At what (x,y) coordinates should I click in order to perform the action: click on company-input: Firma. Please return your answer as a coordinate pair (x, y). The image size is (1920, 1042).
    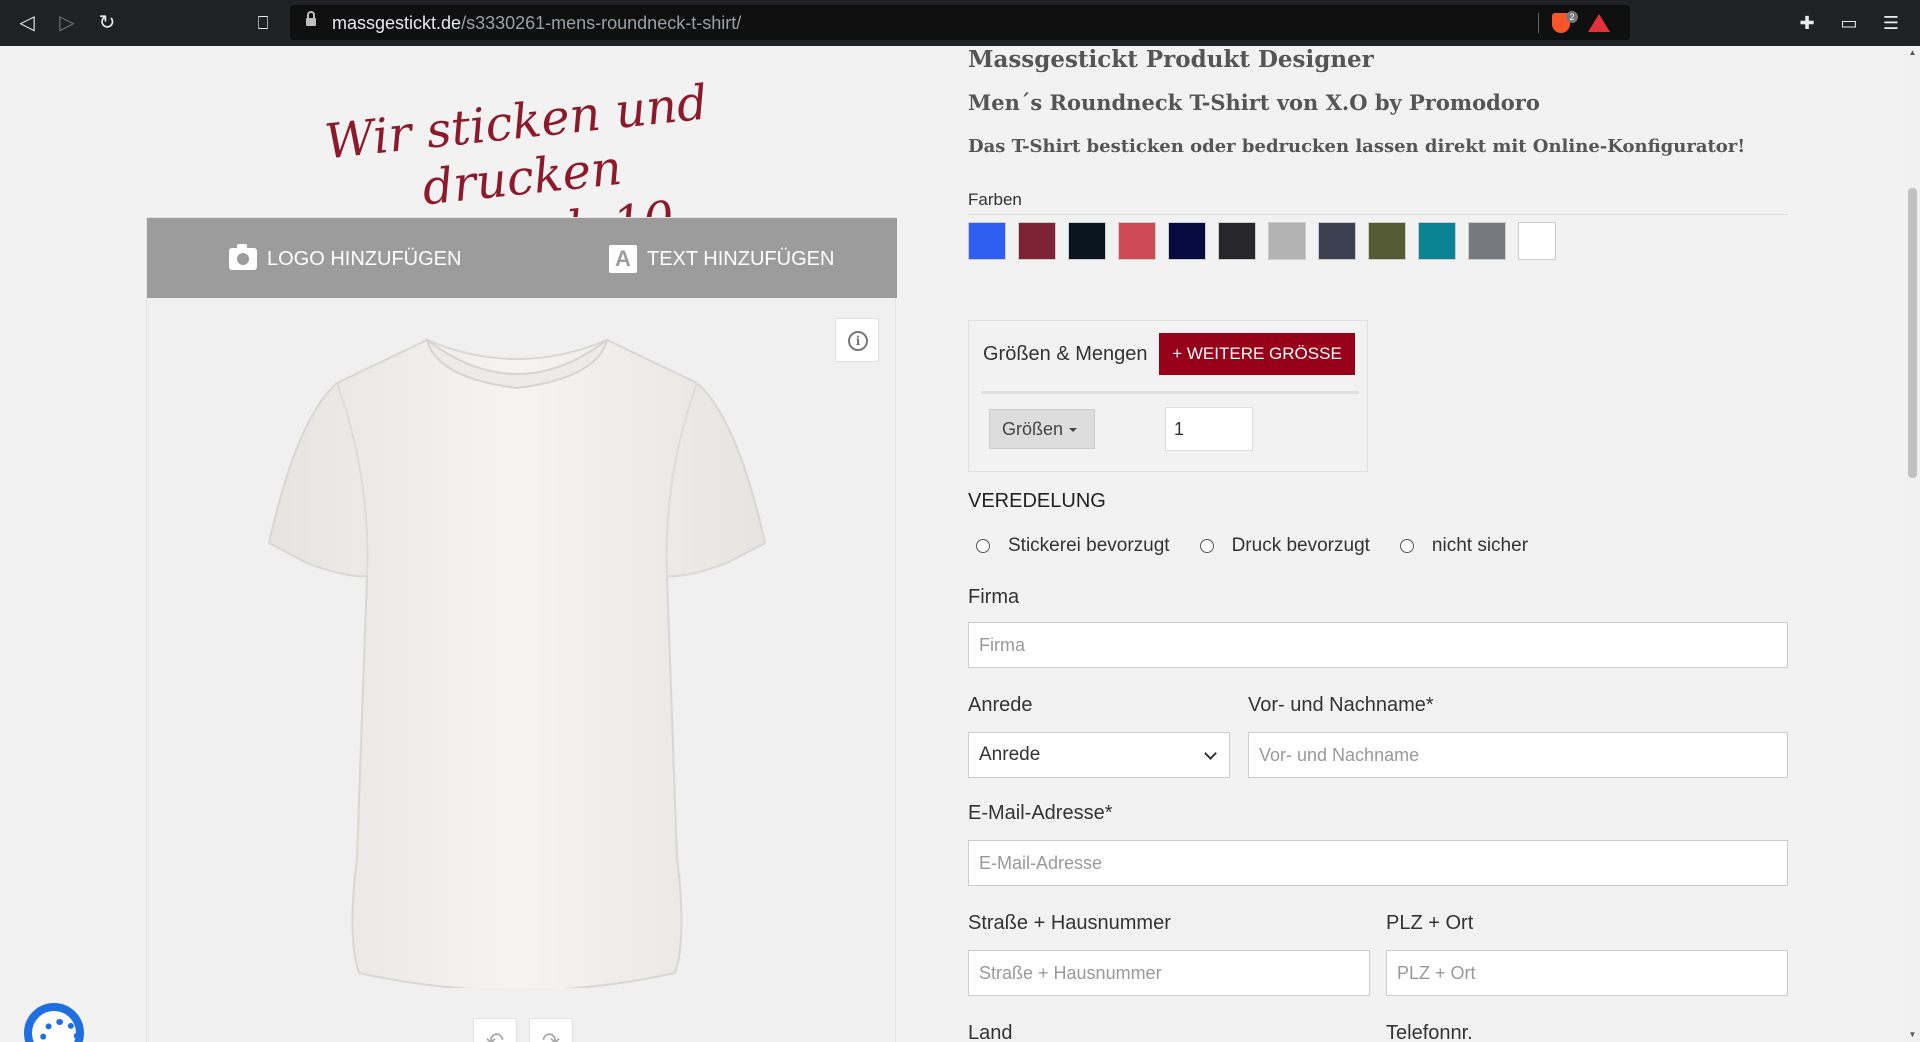
    Looking at the image, I should click on (1378, 645).